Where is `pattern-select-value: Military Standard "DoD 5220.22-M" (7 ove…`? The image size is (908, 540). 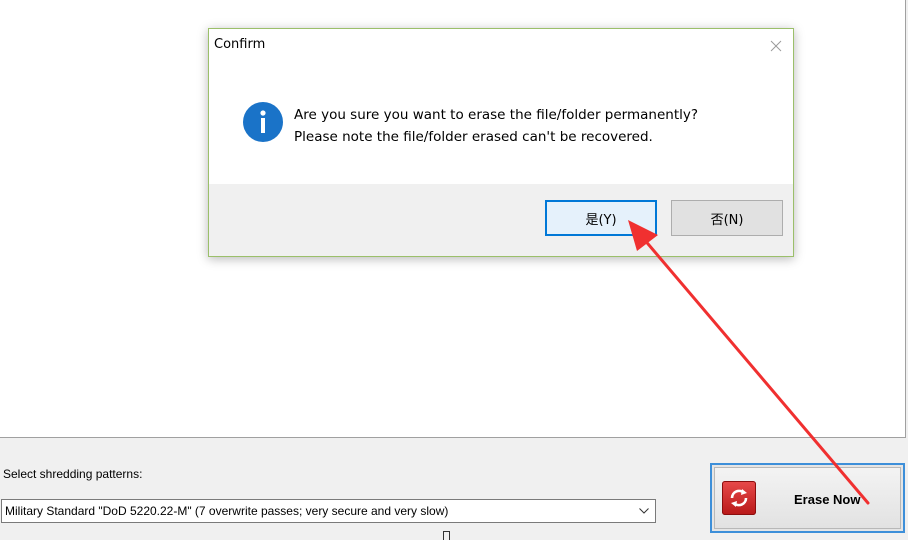
pattern-select-value: Military Standard "DoD 5220.22-M" (7 ove… is located at coordinates (227, 511).